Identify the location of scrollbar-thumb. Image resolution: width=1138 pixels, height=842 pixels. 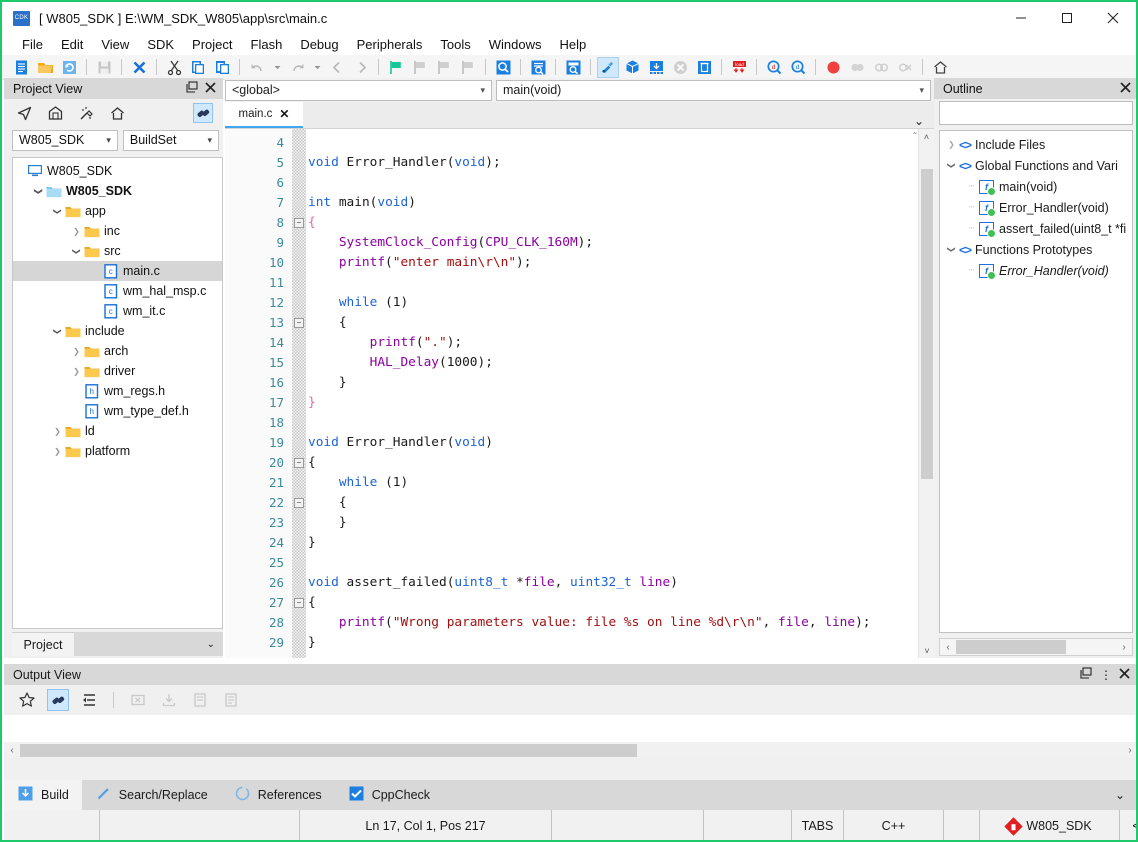
(328, 750).